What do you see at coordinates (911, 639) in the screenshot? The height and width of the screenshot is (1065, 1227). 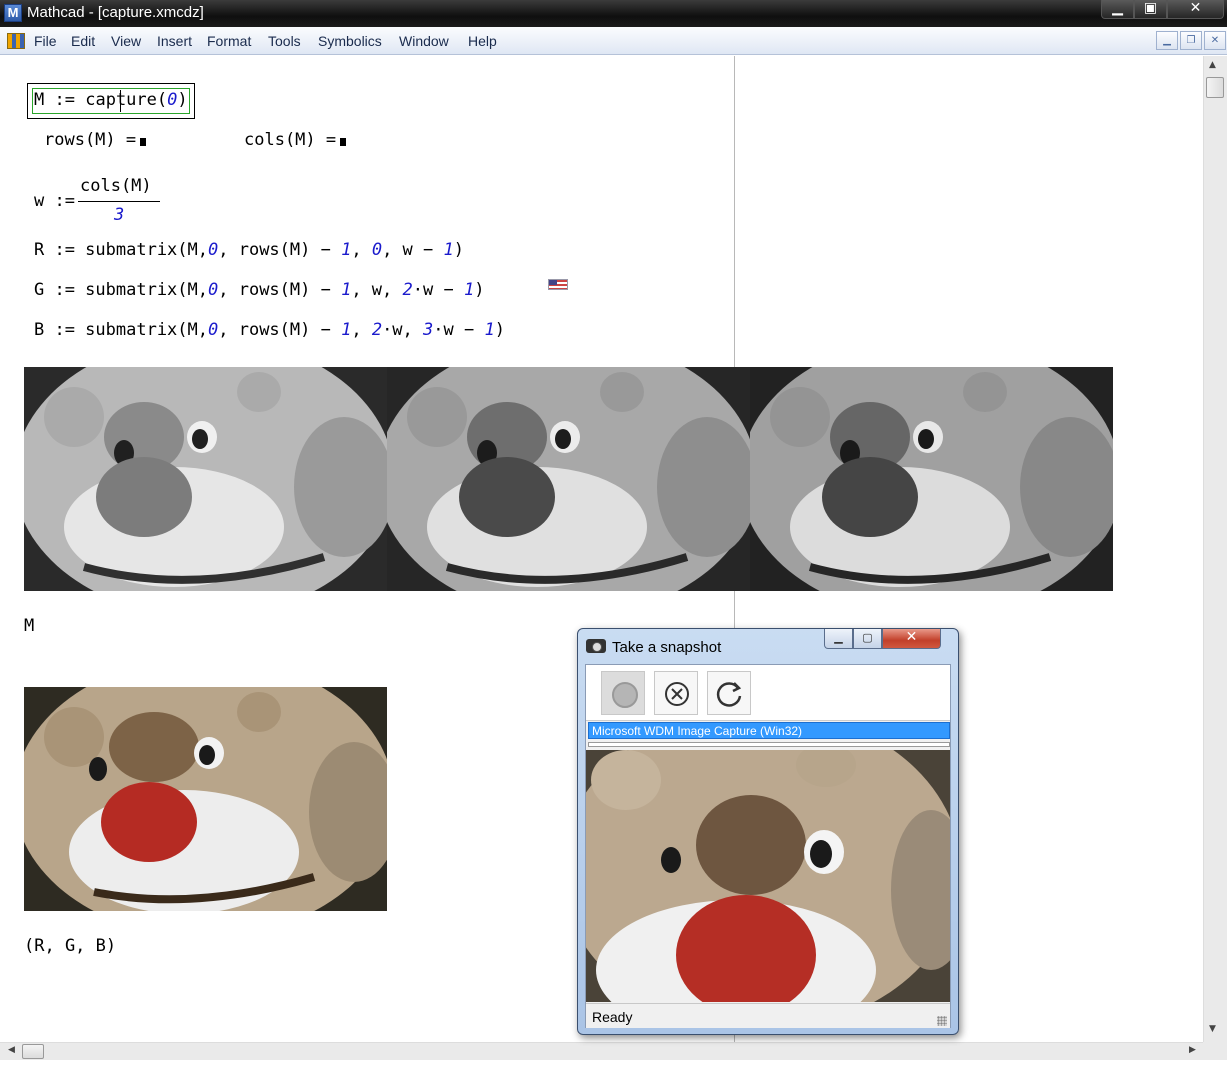 I see `dialog-close-button: ✕` at bounding box center [911, 639].